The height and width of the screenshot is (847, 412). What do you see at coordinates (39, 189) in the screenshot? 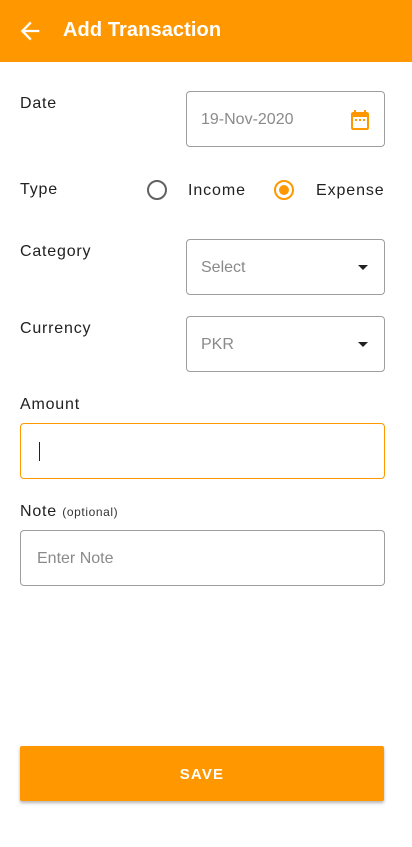
I see `type-label: Type` at bounding box center [39, 189].